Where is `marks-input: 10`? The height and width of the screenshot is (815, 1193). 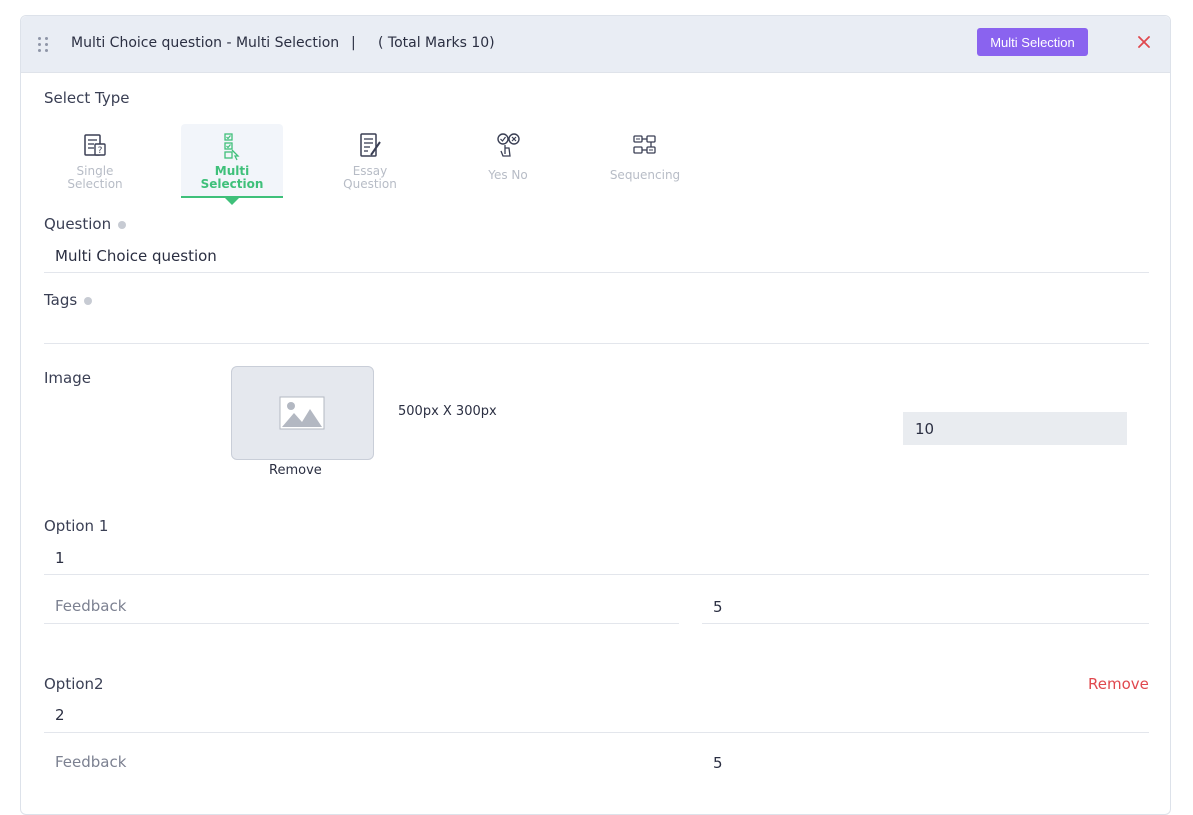
marks-input: 10 is located at coordinates (1015, 428).